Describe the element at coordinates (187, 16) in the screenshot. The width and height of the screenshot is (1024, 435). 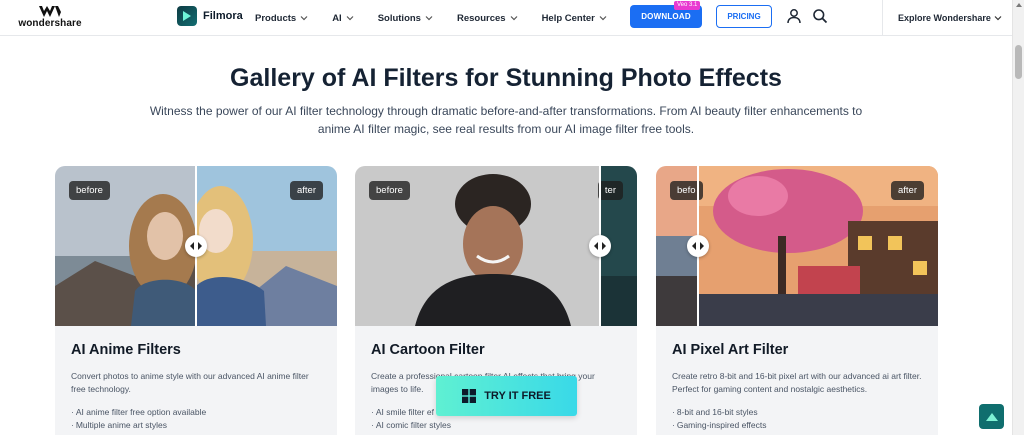
I see `filmora-icon` at that location.